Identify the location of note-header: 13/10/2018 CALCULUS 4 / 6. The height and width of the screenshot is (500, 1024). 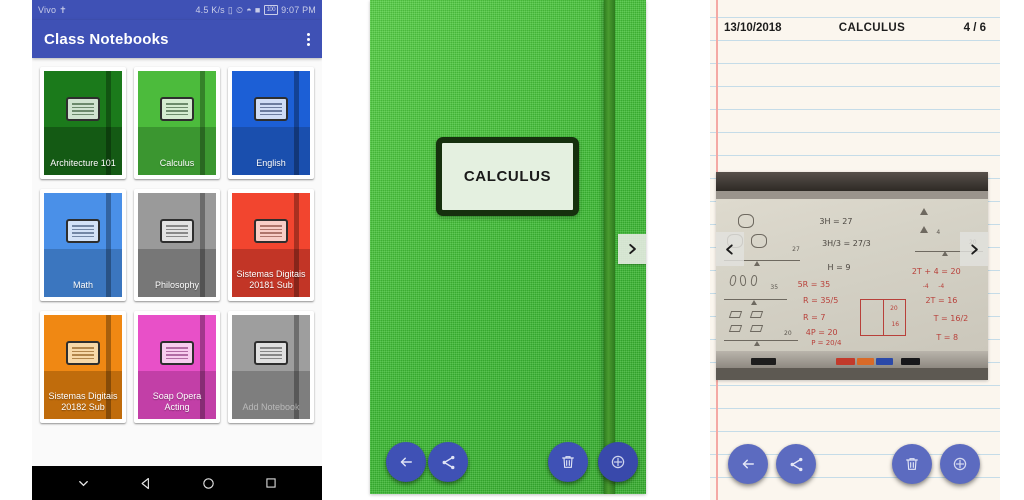
(855, 28).